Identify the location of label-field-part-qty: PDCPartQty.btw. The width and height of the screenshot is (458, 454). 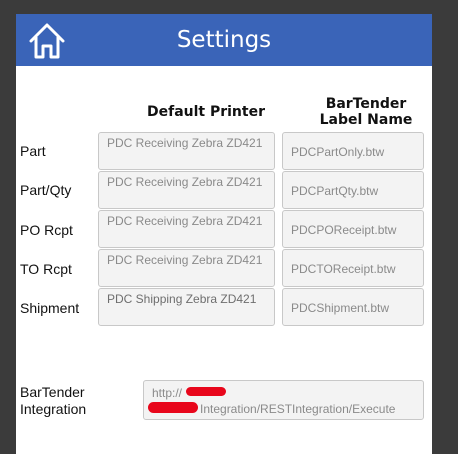
(353, 190).